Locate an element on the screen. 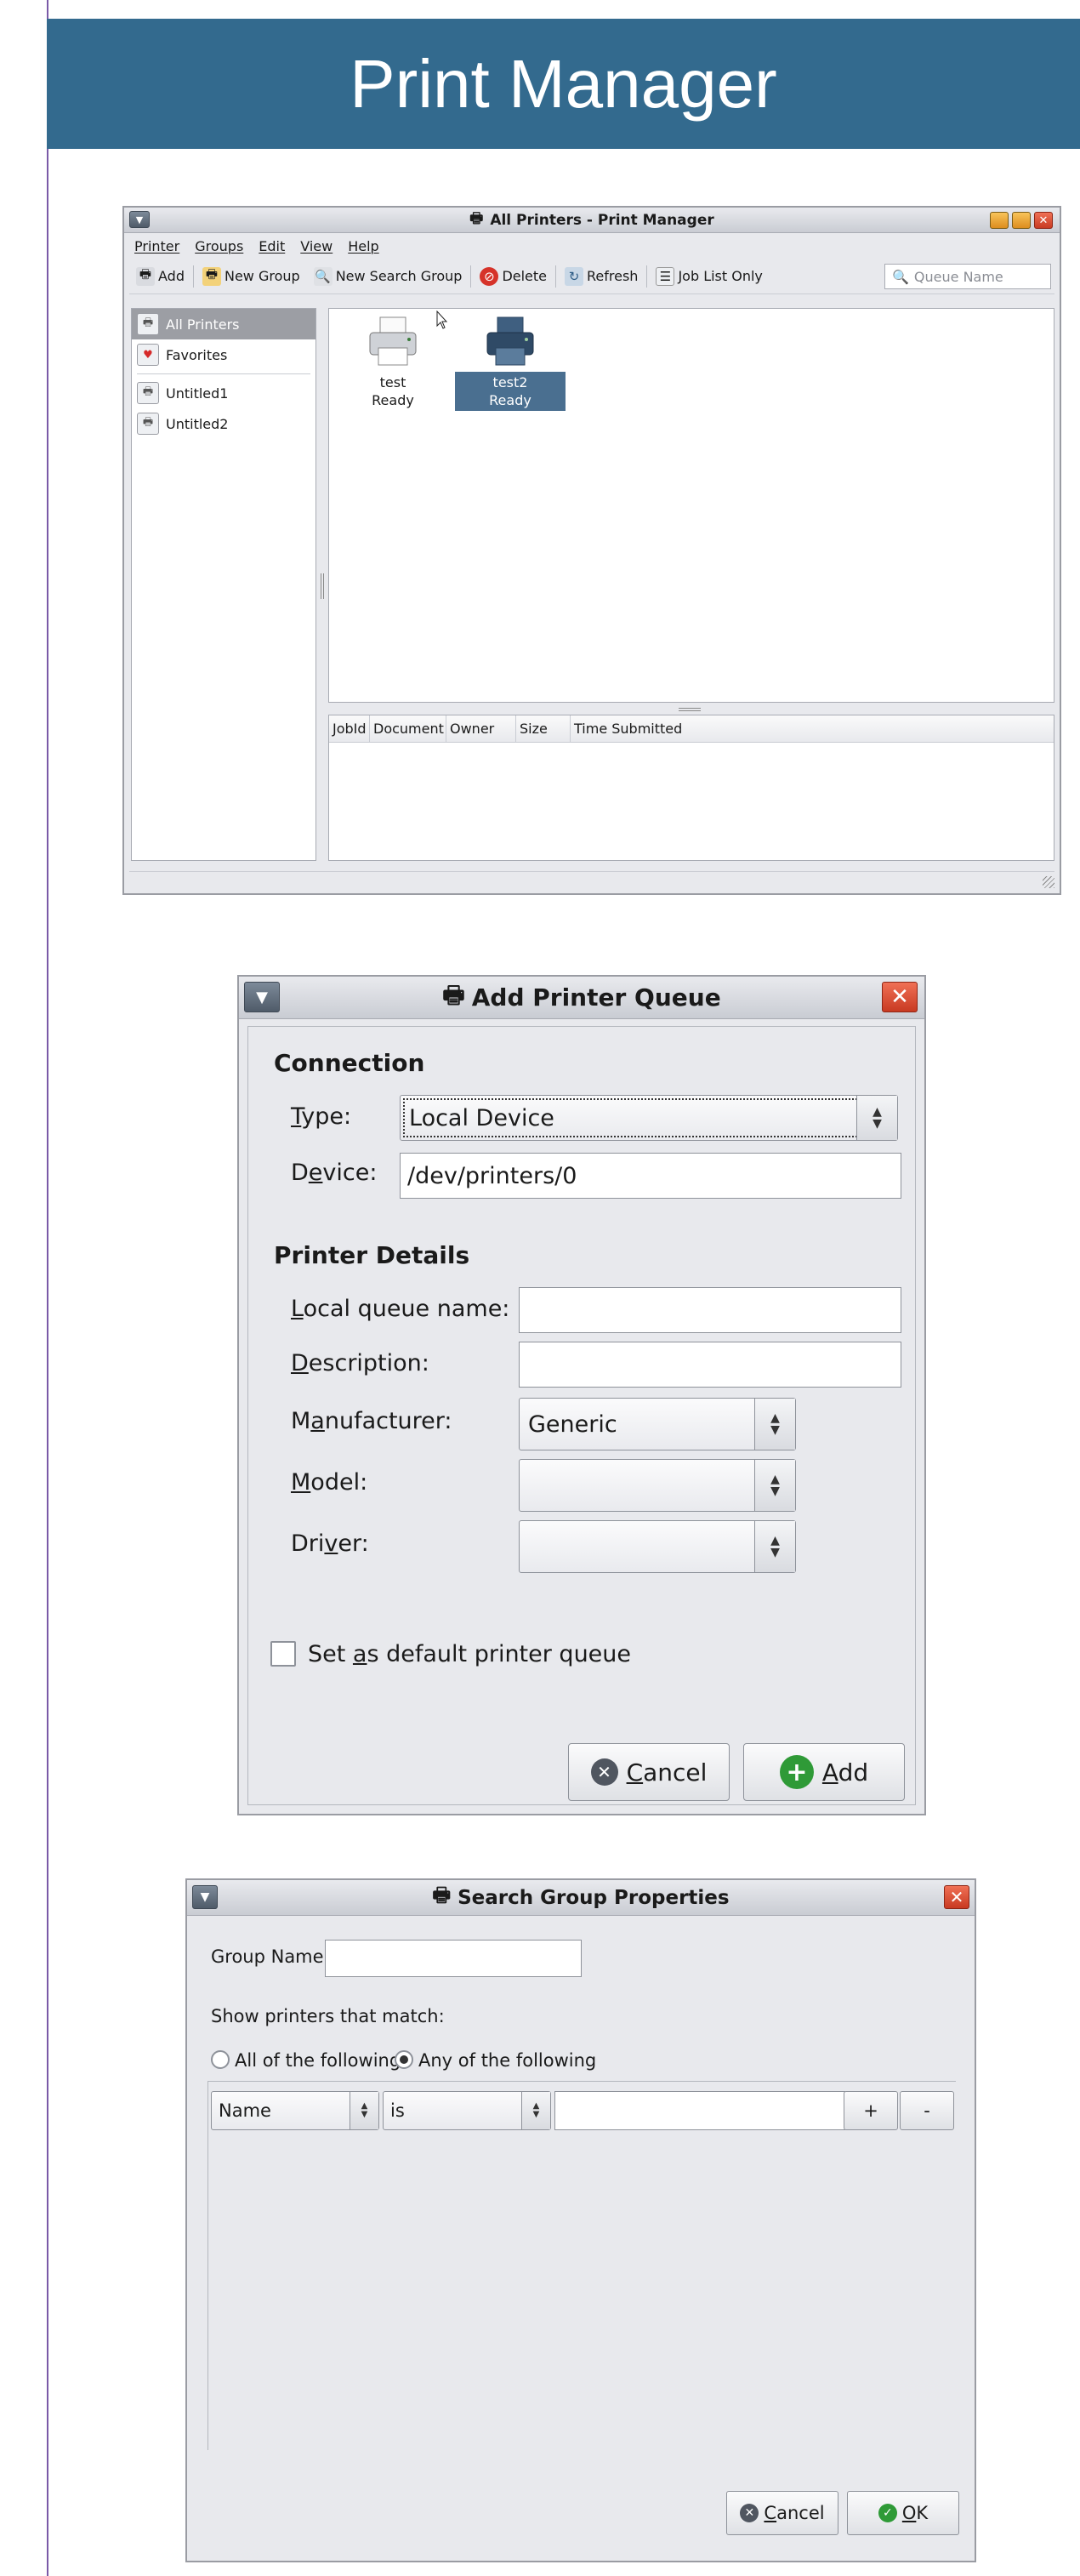  new-group-button: 🖶 New Group is located at coordinates (251, 277).